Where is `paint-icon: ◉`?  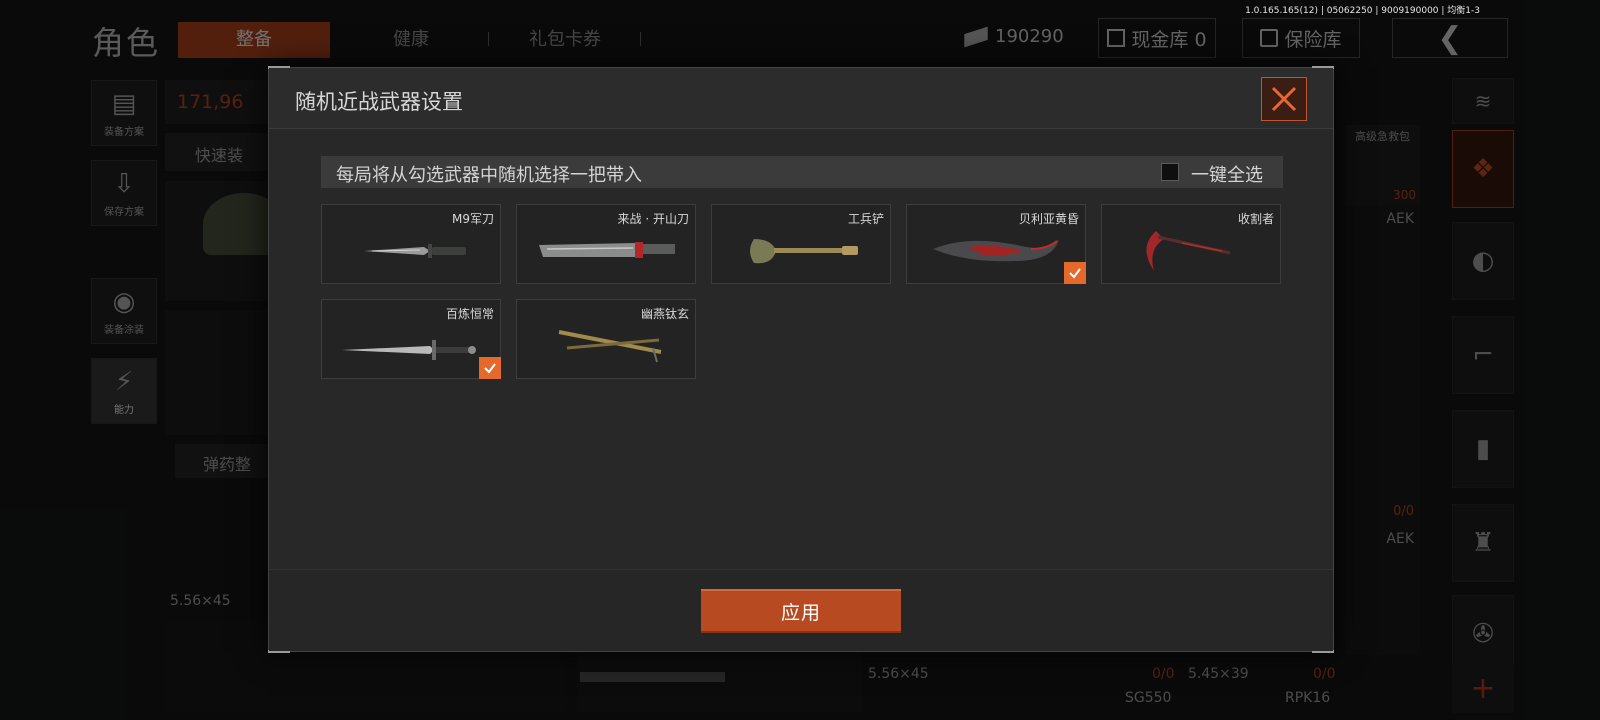
paint-icon: ◉ is located at coordinates (124, 302).